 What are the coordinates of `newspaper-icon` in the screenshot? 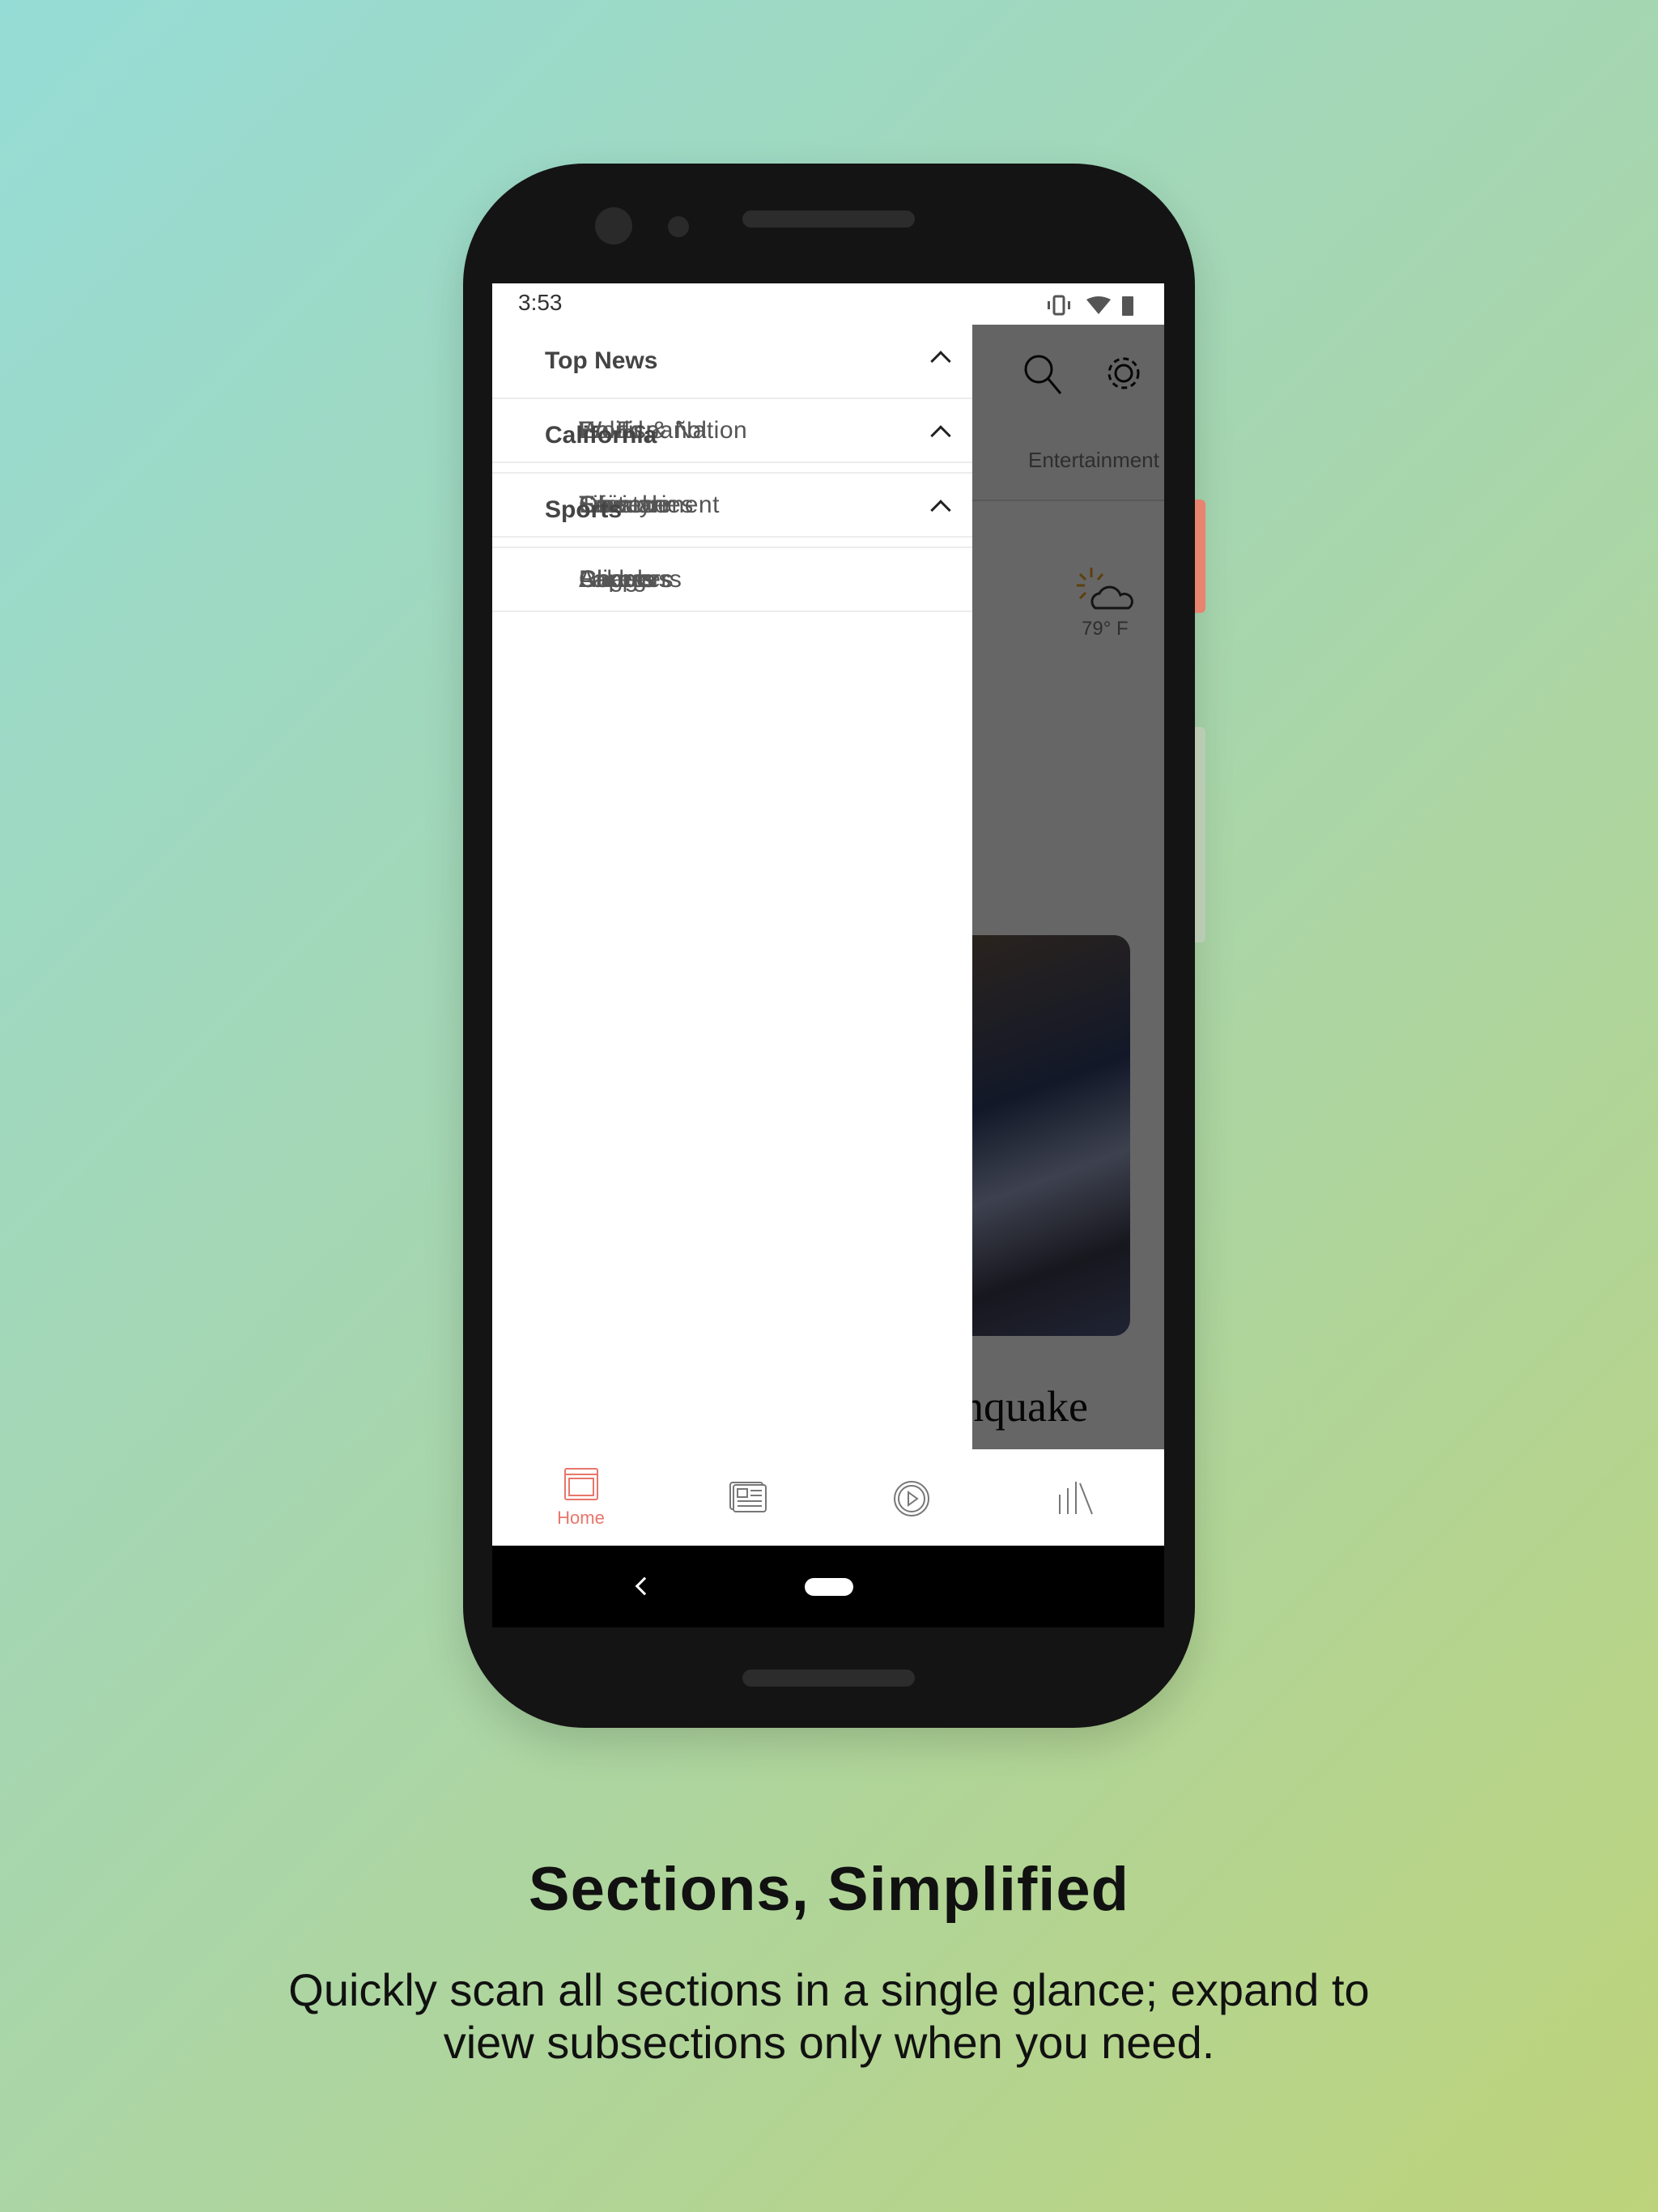 It's located at (748, 1497).